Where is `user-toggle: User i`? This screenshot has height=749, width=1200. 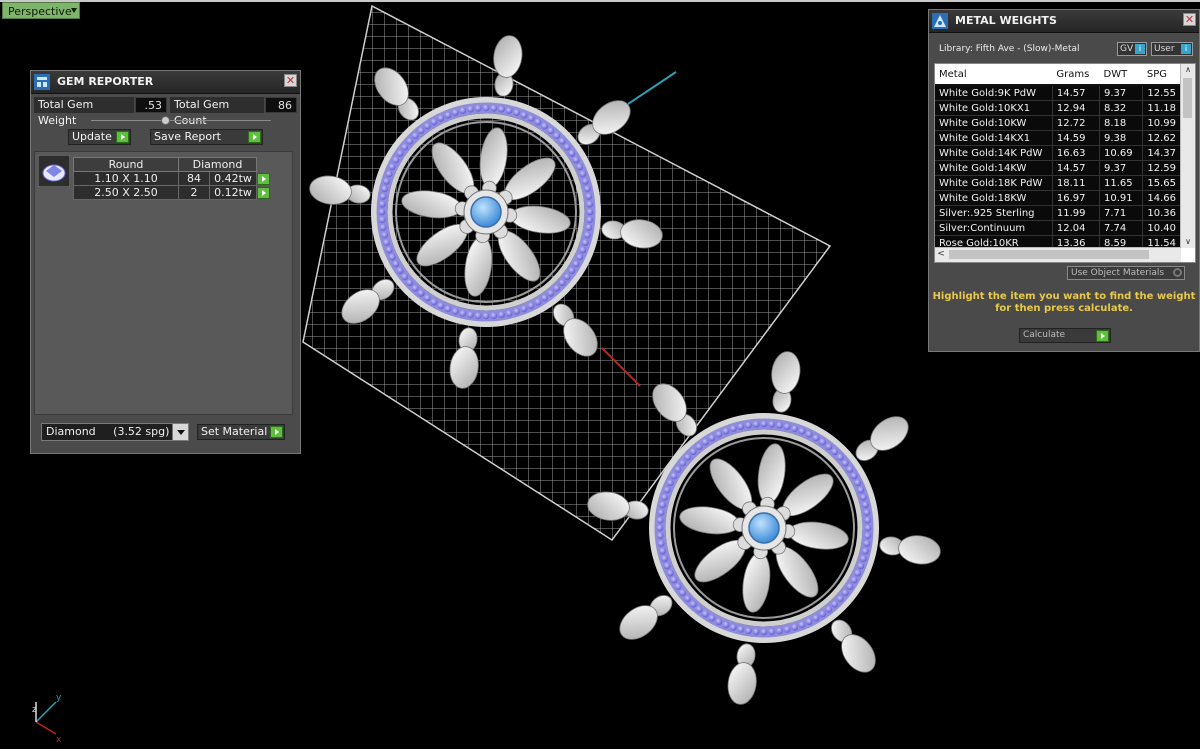
user-toggle: User i is located at coordinates (1172, 49).